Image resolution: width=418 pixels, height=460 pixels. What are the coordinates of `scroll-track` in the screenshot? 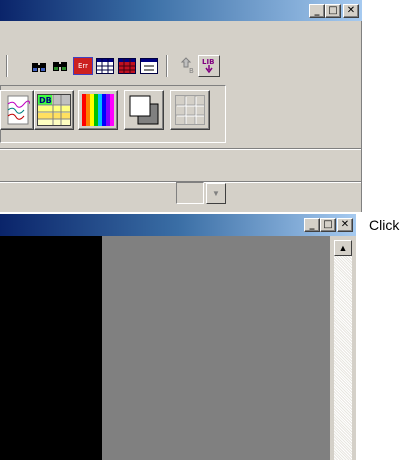 It's located at (343, 358).